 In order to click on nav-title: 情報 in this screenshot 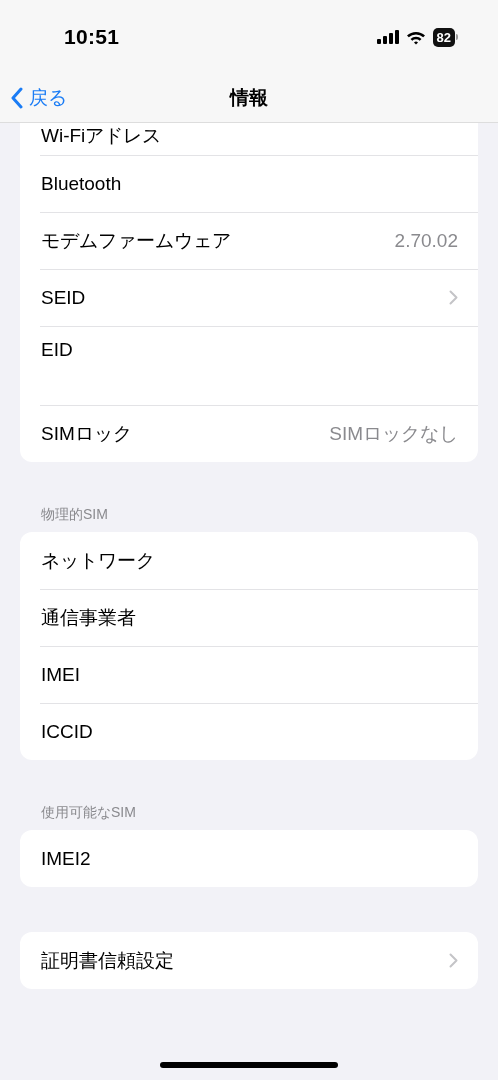, I will do `click(249, 98)`.